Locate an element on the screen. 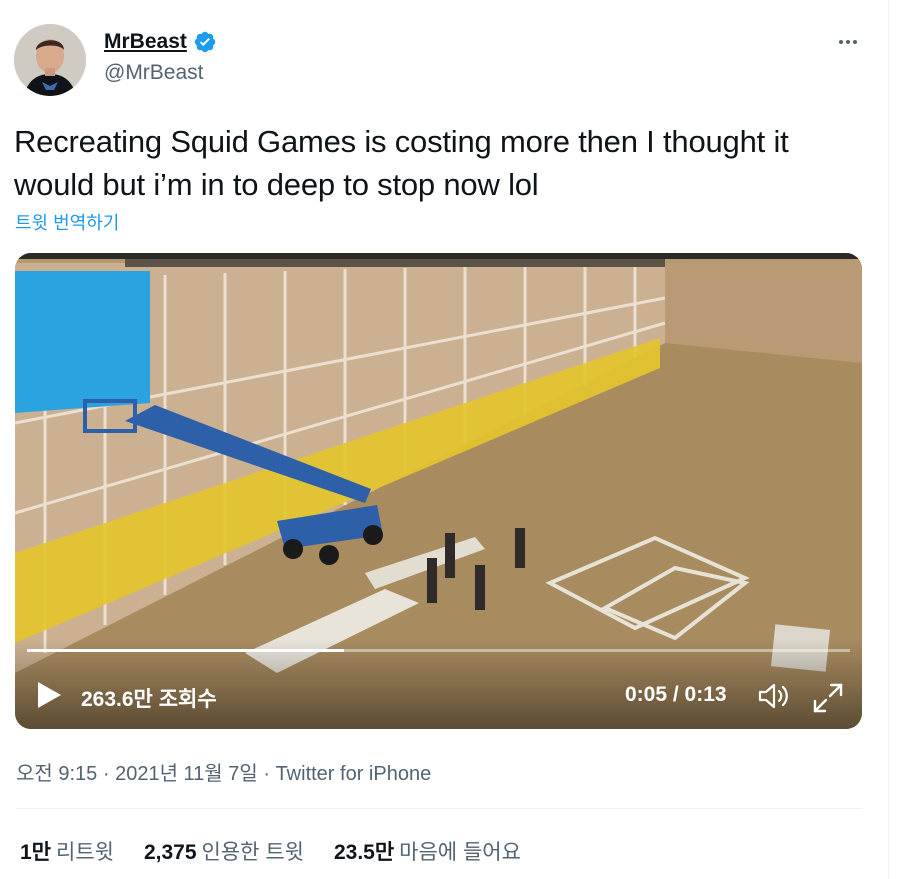 This screenshot has width=897, height=879. tweet-time: 오전 9:15 is located at coordinates (56, 774).